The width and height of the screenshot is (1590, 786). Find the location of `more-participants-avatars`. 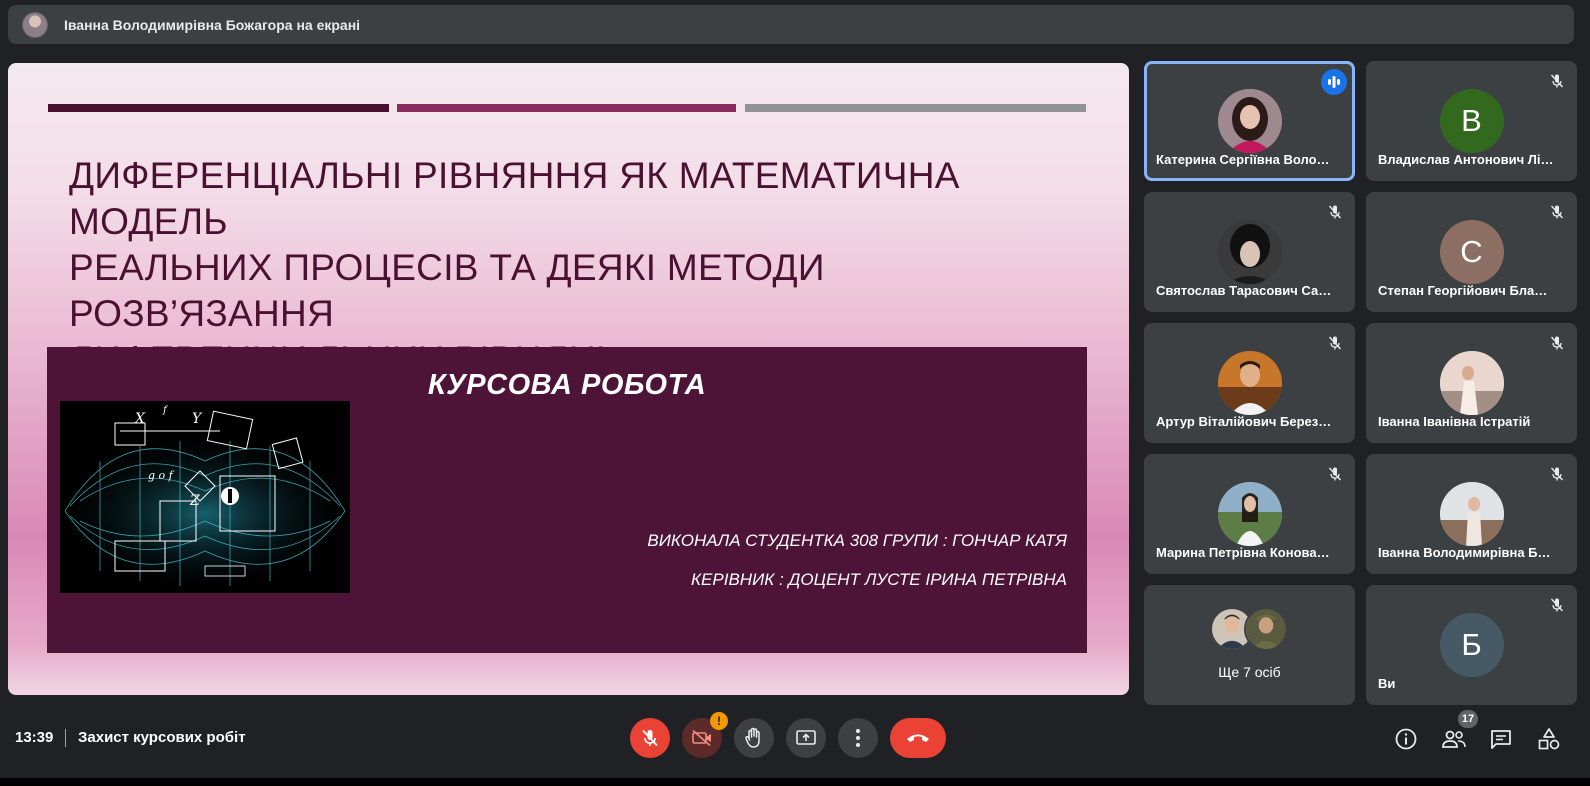

more-participants-avatars is located at coordinates (1249, 629).